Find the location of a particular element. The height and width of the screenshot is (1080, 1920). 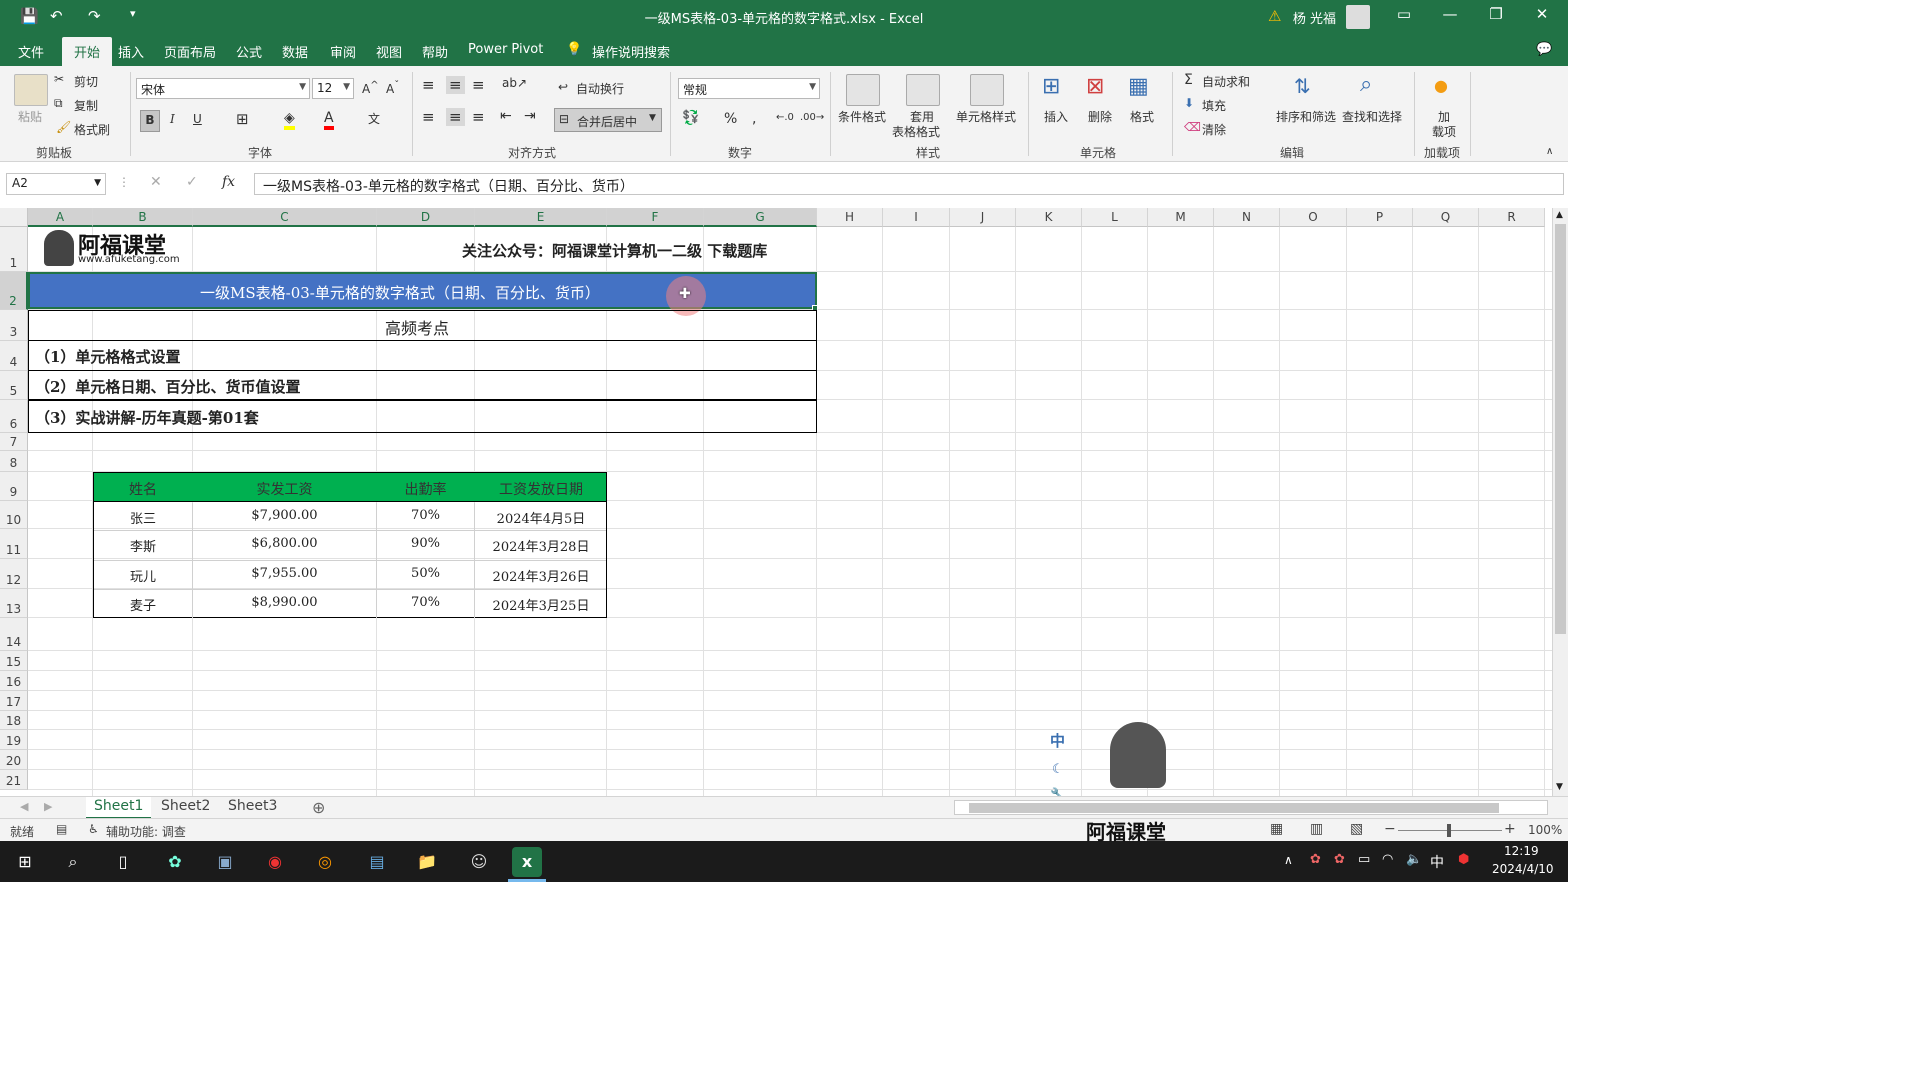

user-name: 杨 光福 is located at coordinates (1314, 17).